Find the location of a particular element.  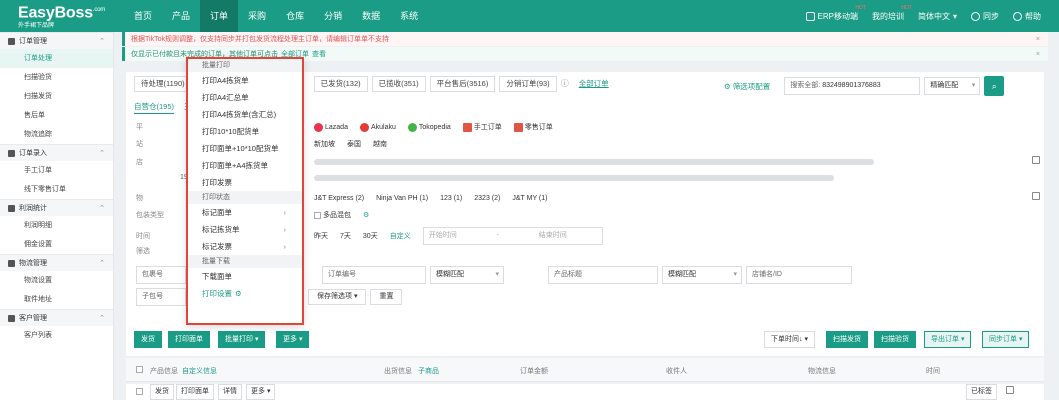

sidebar-item-tracking: 物流追踪 is located at coordinates (56, 134).